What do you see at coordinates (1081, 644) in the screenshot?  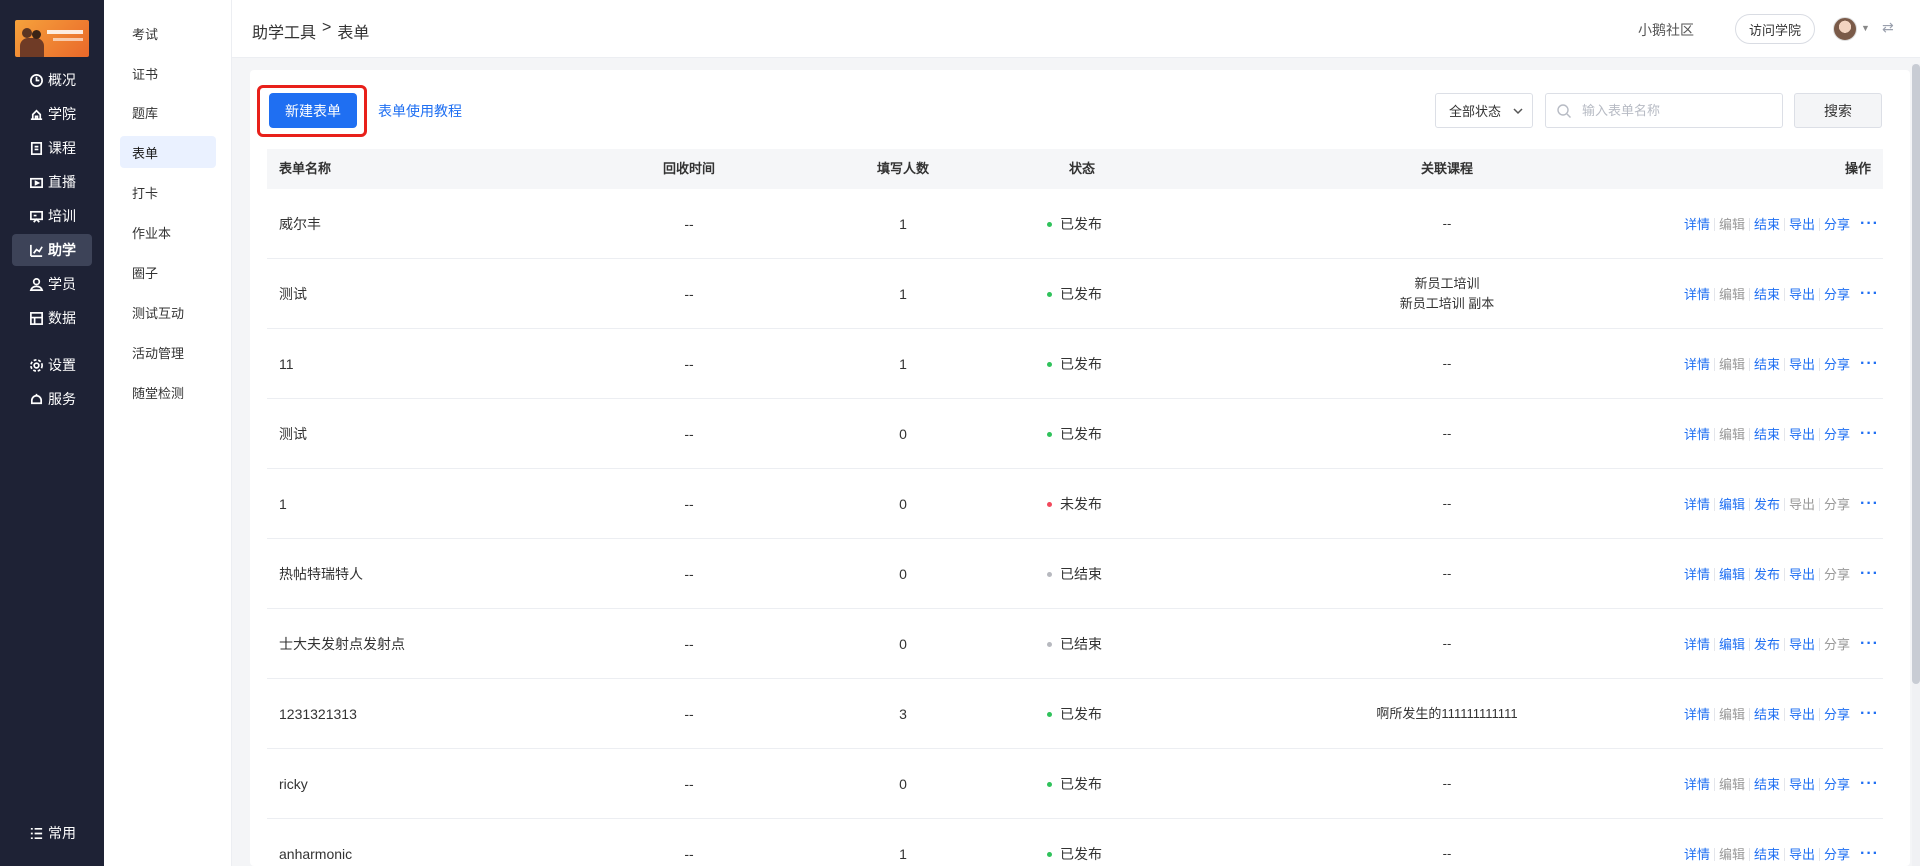 I see `status-text: 已结束` at bounding box center [1081, 644].